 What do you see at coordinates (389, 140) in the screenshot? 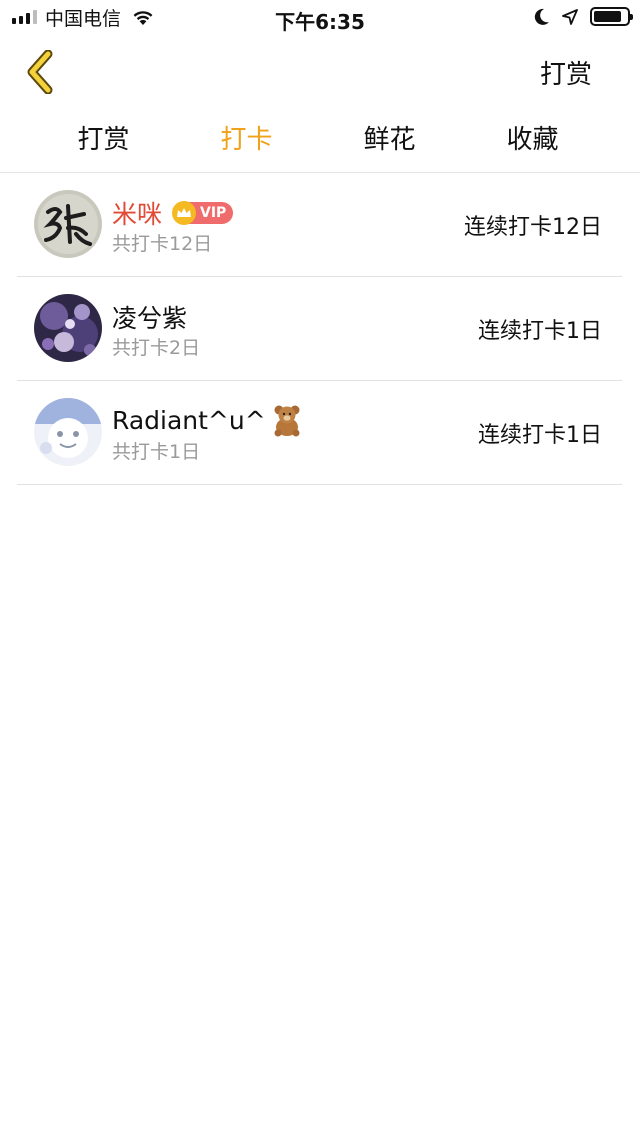
I see `tab-flowers: 鲜花` at bounding box center [389, 140].